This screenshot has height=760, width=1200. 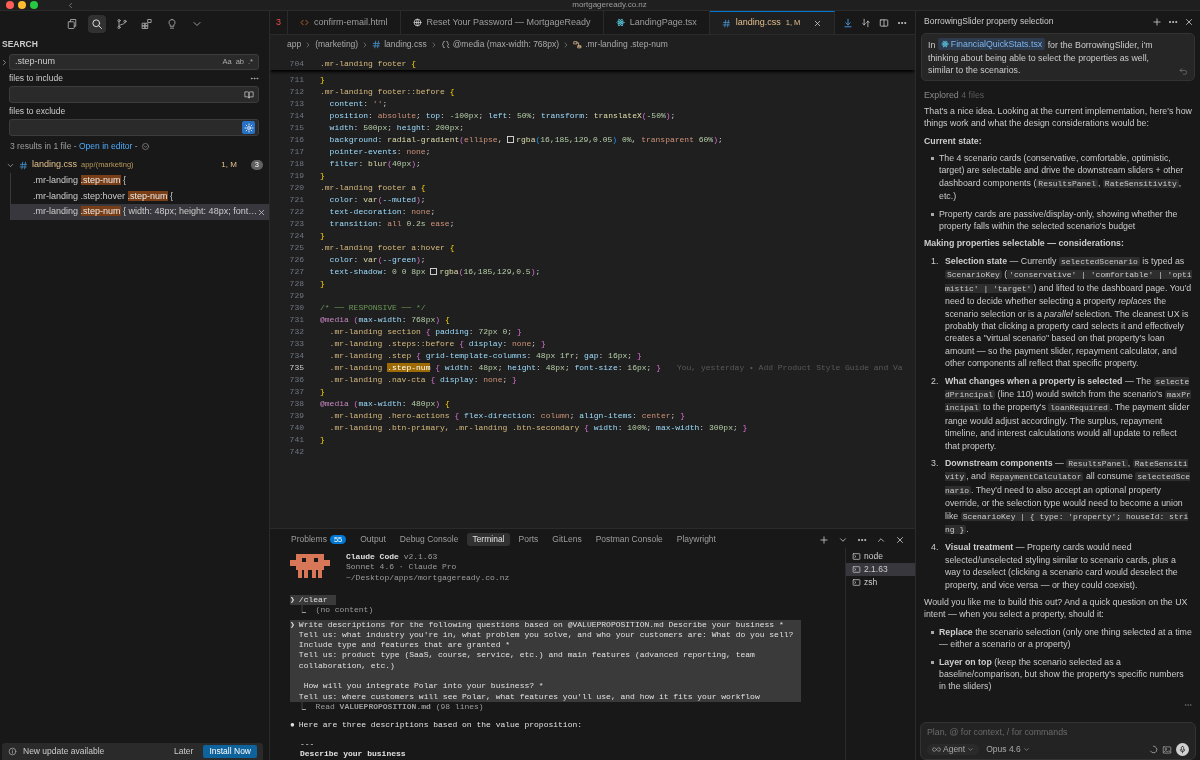 What do you see at coordinates (1157, 22) in the screenshot?
I see `new-chat-icon` at bounding box center [1157, 22].